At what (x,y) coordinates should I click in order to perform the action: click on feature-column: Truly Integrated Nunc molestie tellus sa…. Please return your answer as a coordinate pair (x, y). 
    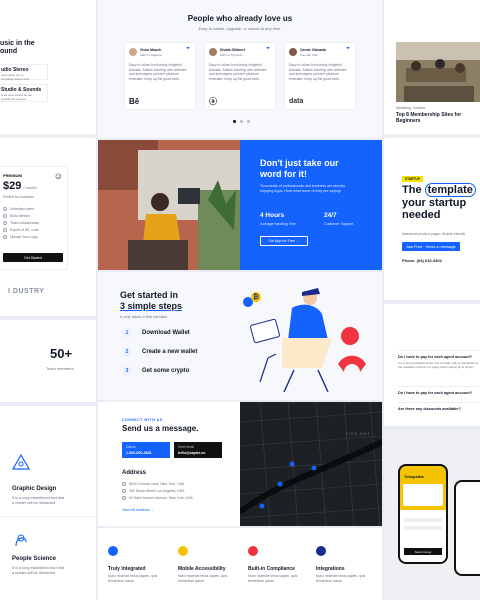
    Looking at the image, I should click on (141, 564).